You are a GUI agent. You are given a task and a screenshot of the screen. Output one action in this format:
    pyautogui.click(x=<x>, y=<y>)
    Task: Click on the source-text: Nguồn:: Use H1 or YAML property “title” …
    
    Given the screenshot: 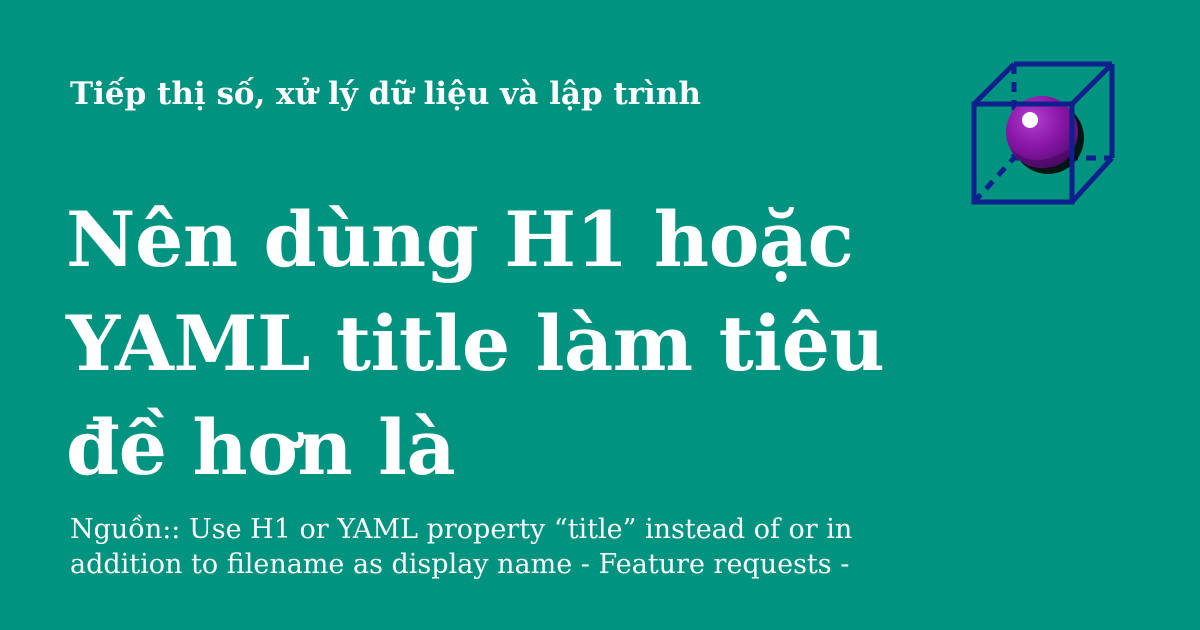 What is the action you would take?
    pyautogui.click(x=461, y=547)
    